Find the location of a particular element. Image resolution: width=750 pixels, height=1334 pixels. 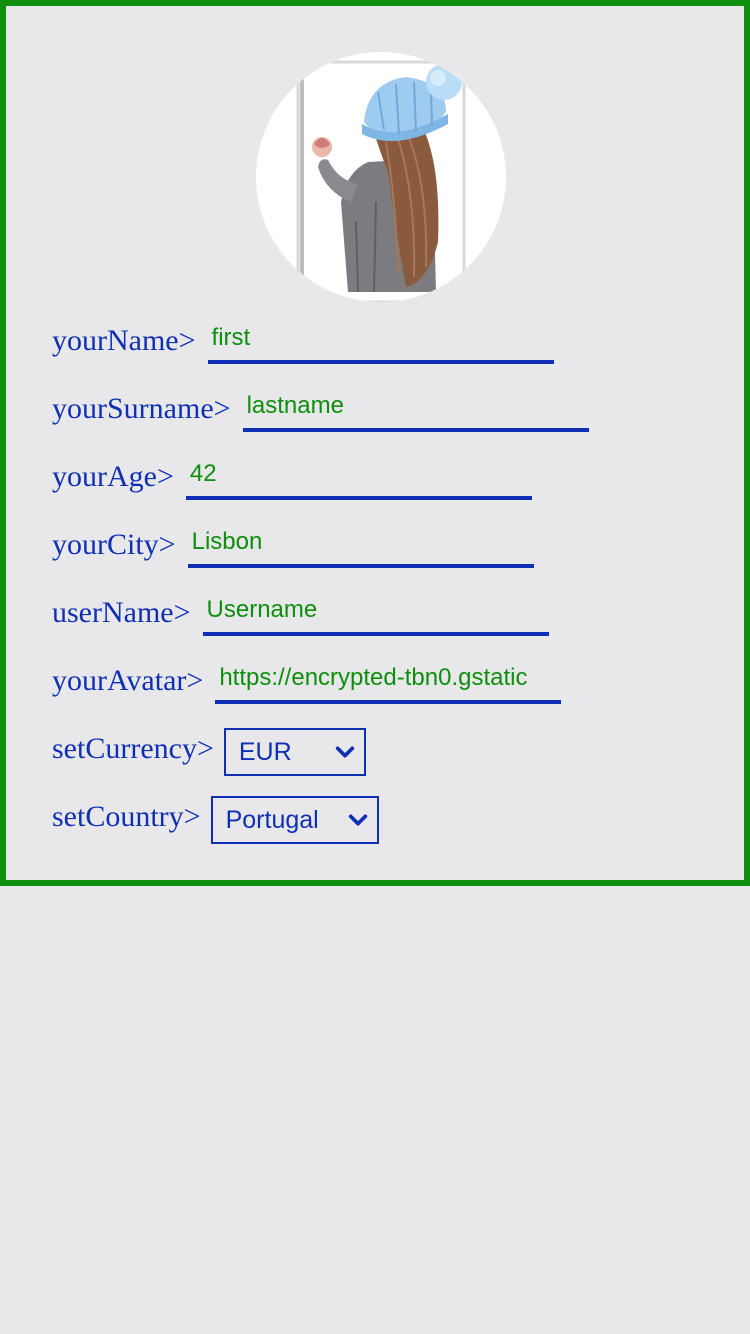

surname-input: lastname is located at coordinates (415, 410).